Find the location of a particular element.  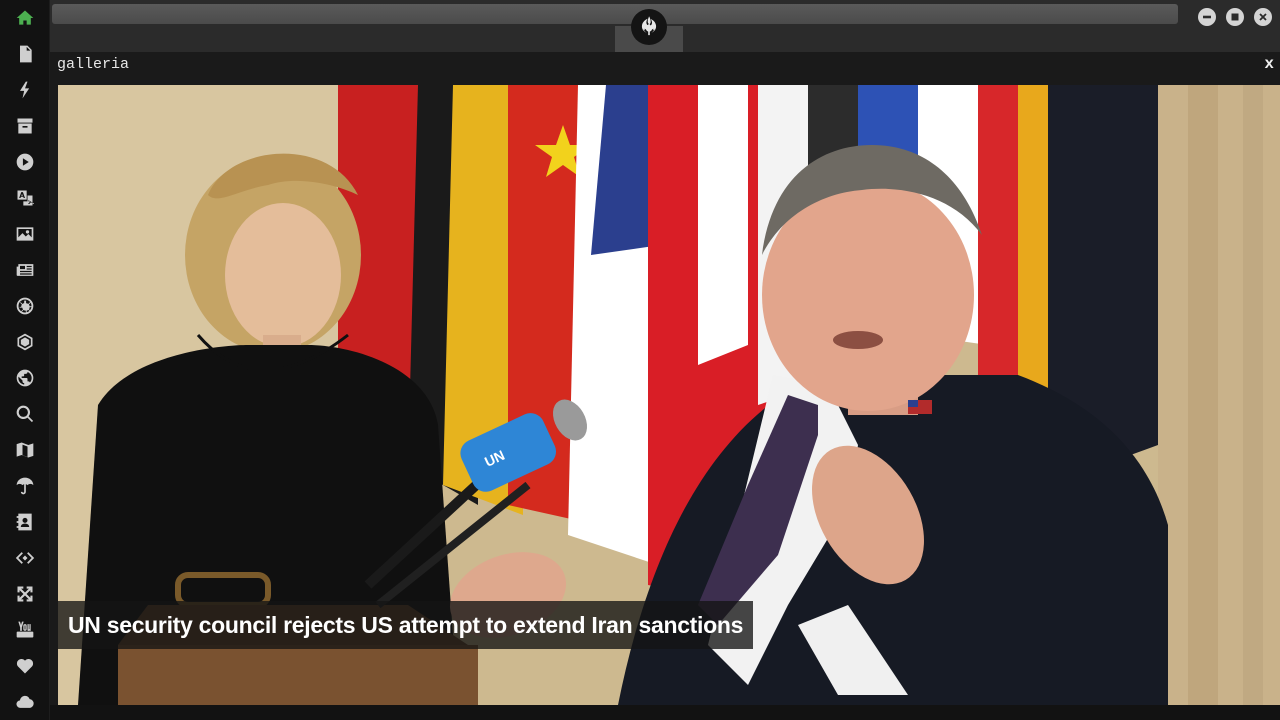

sidebar-item-lightning is located at coordinates (25, 90).